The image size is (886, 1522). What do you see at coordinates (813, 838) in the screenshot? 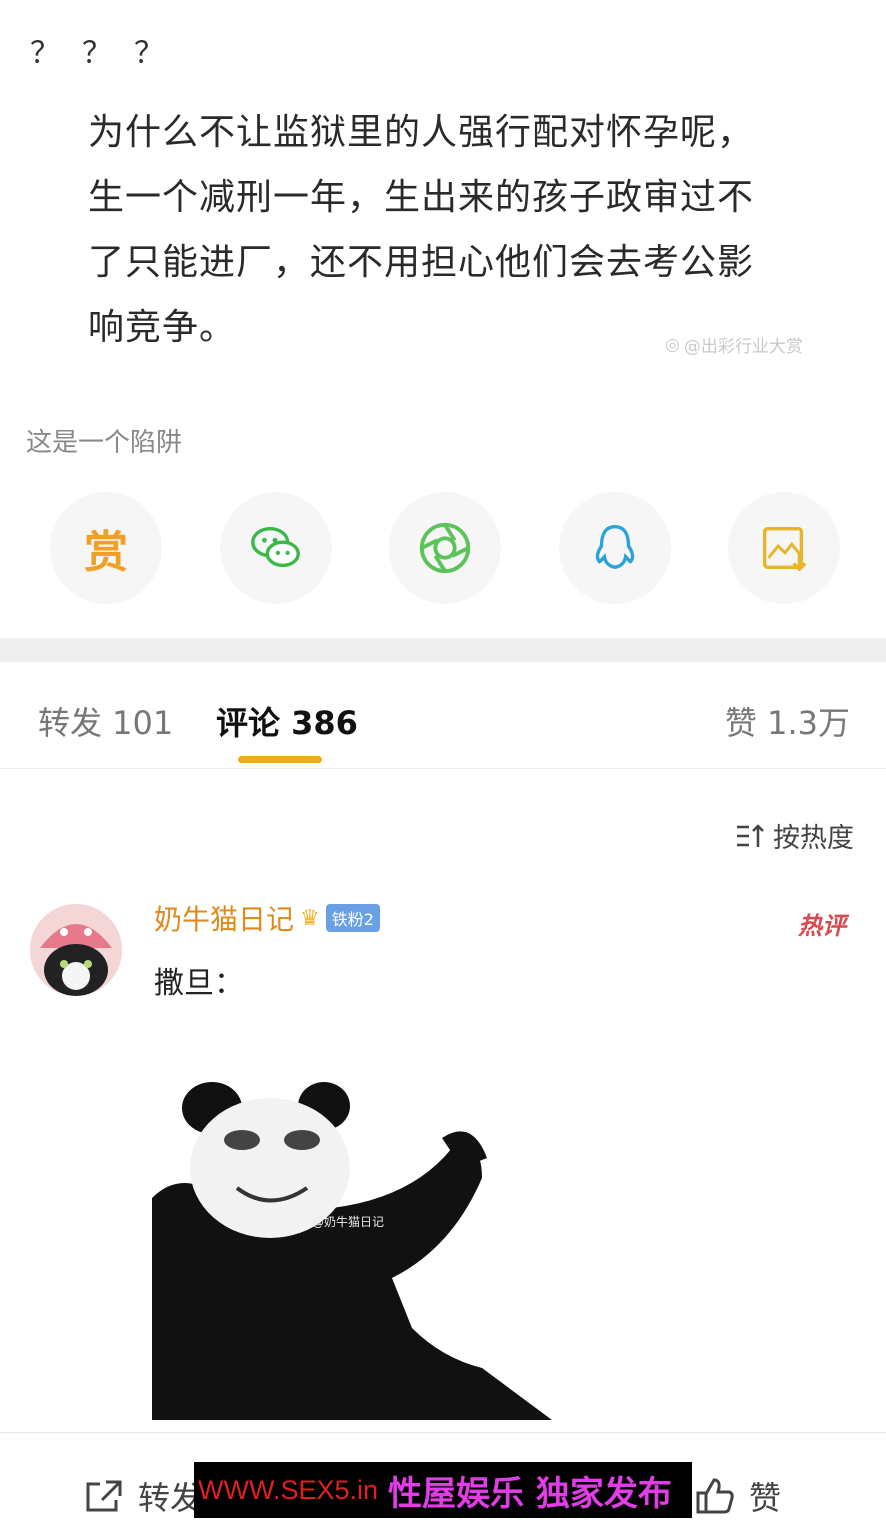
I see `sort-label: 按热度` at bounding box center [813, 838].